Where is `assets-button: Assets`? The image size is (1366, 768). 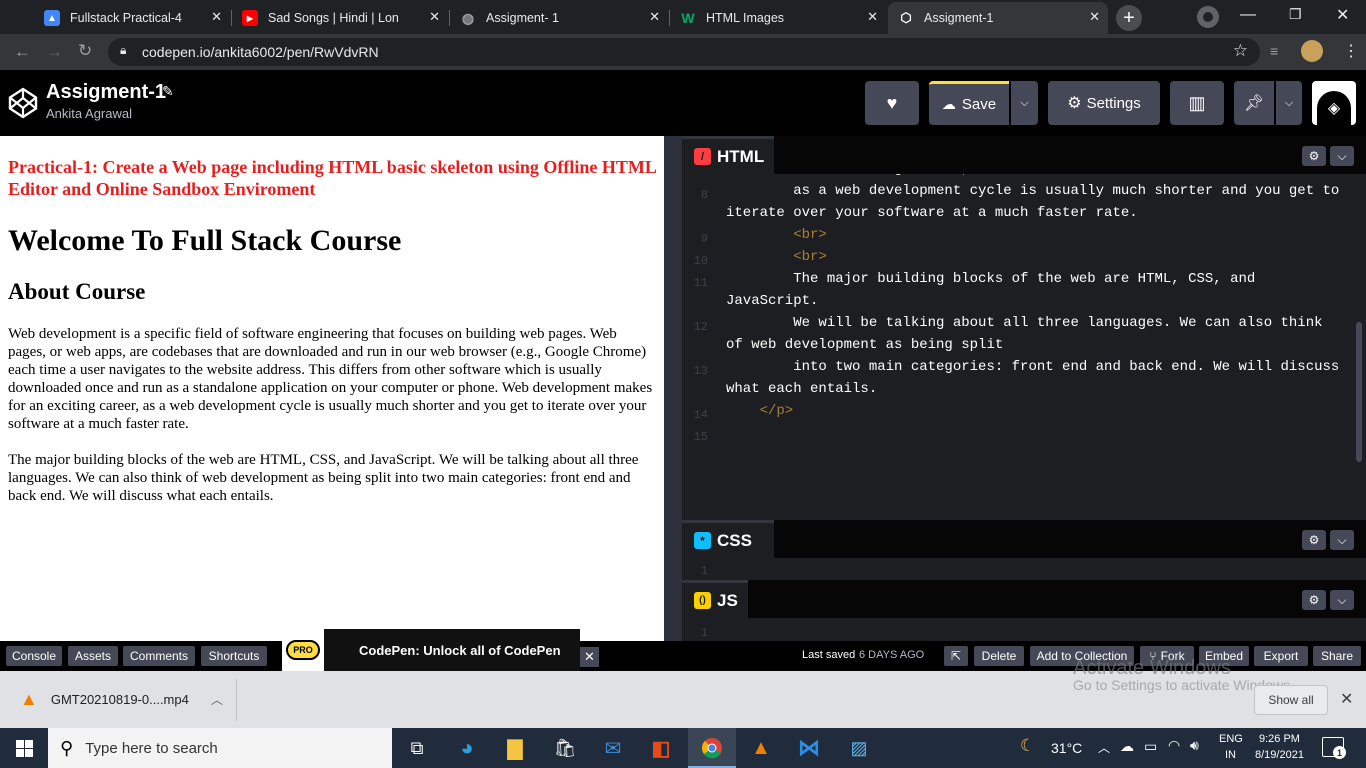
assets-button: Assets is located at coordinates (93, 656).